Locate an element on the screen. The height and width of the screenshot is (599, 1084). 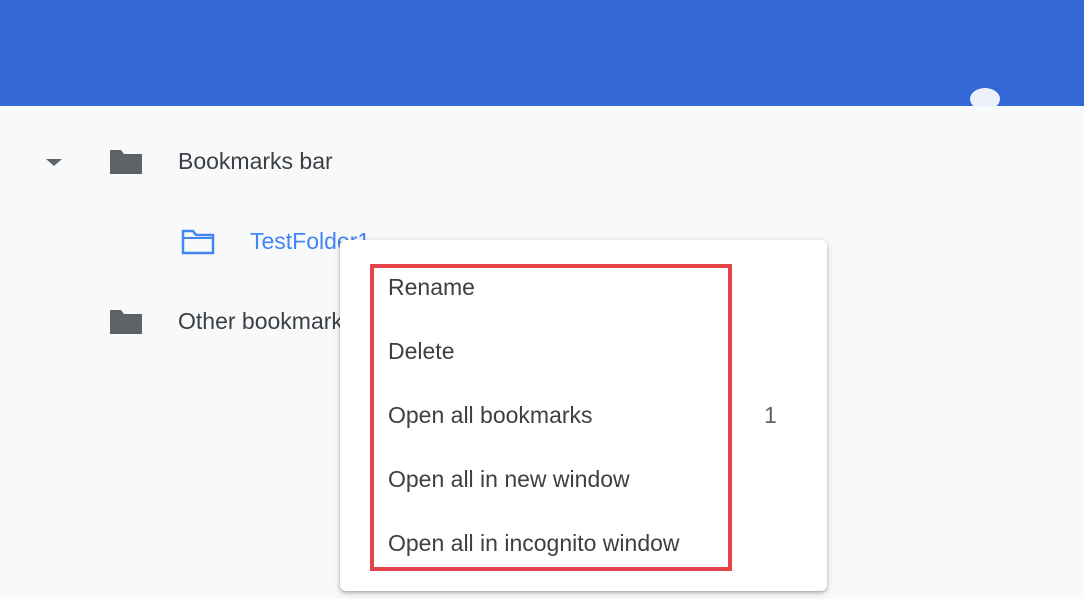
expand-arrow-icon is located at coordinates (54, 162).